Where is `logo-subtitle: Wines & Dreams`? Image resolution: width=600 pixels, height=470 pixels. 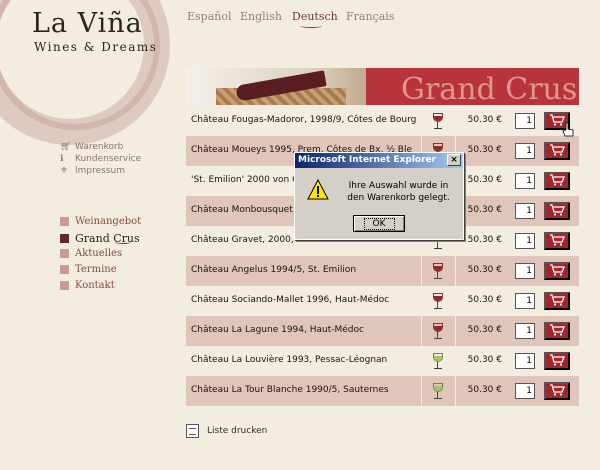
logo-subtitle: Wines & Dreams is located at coordinates (96, 47).